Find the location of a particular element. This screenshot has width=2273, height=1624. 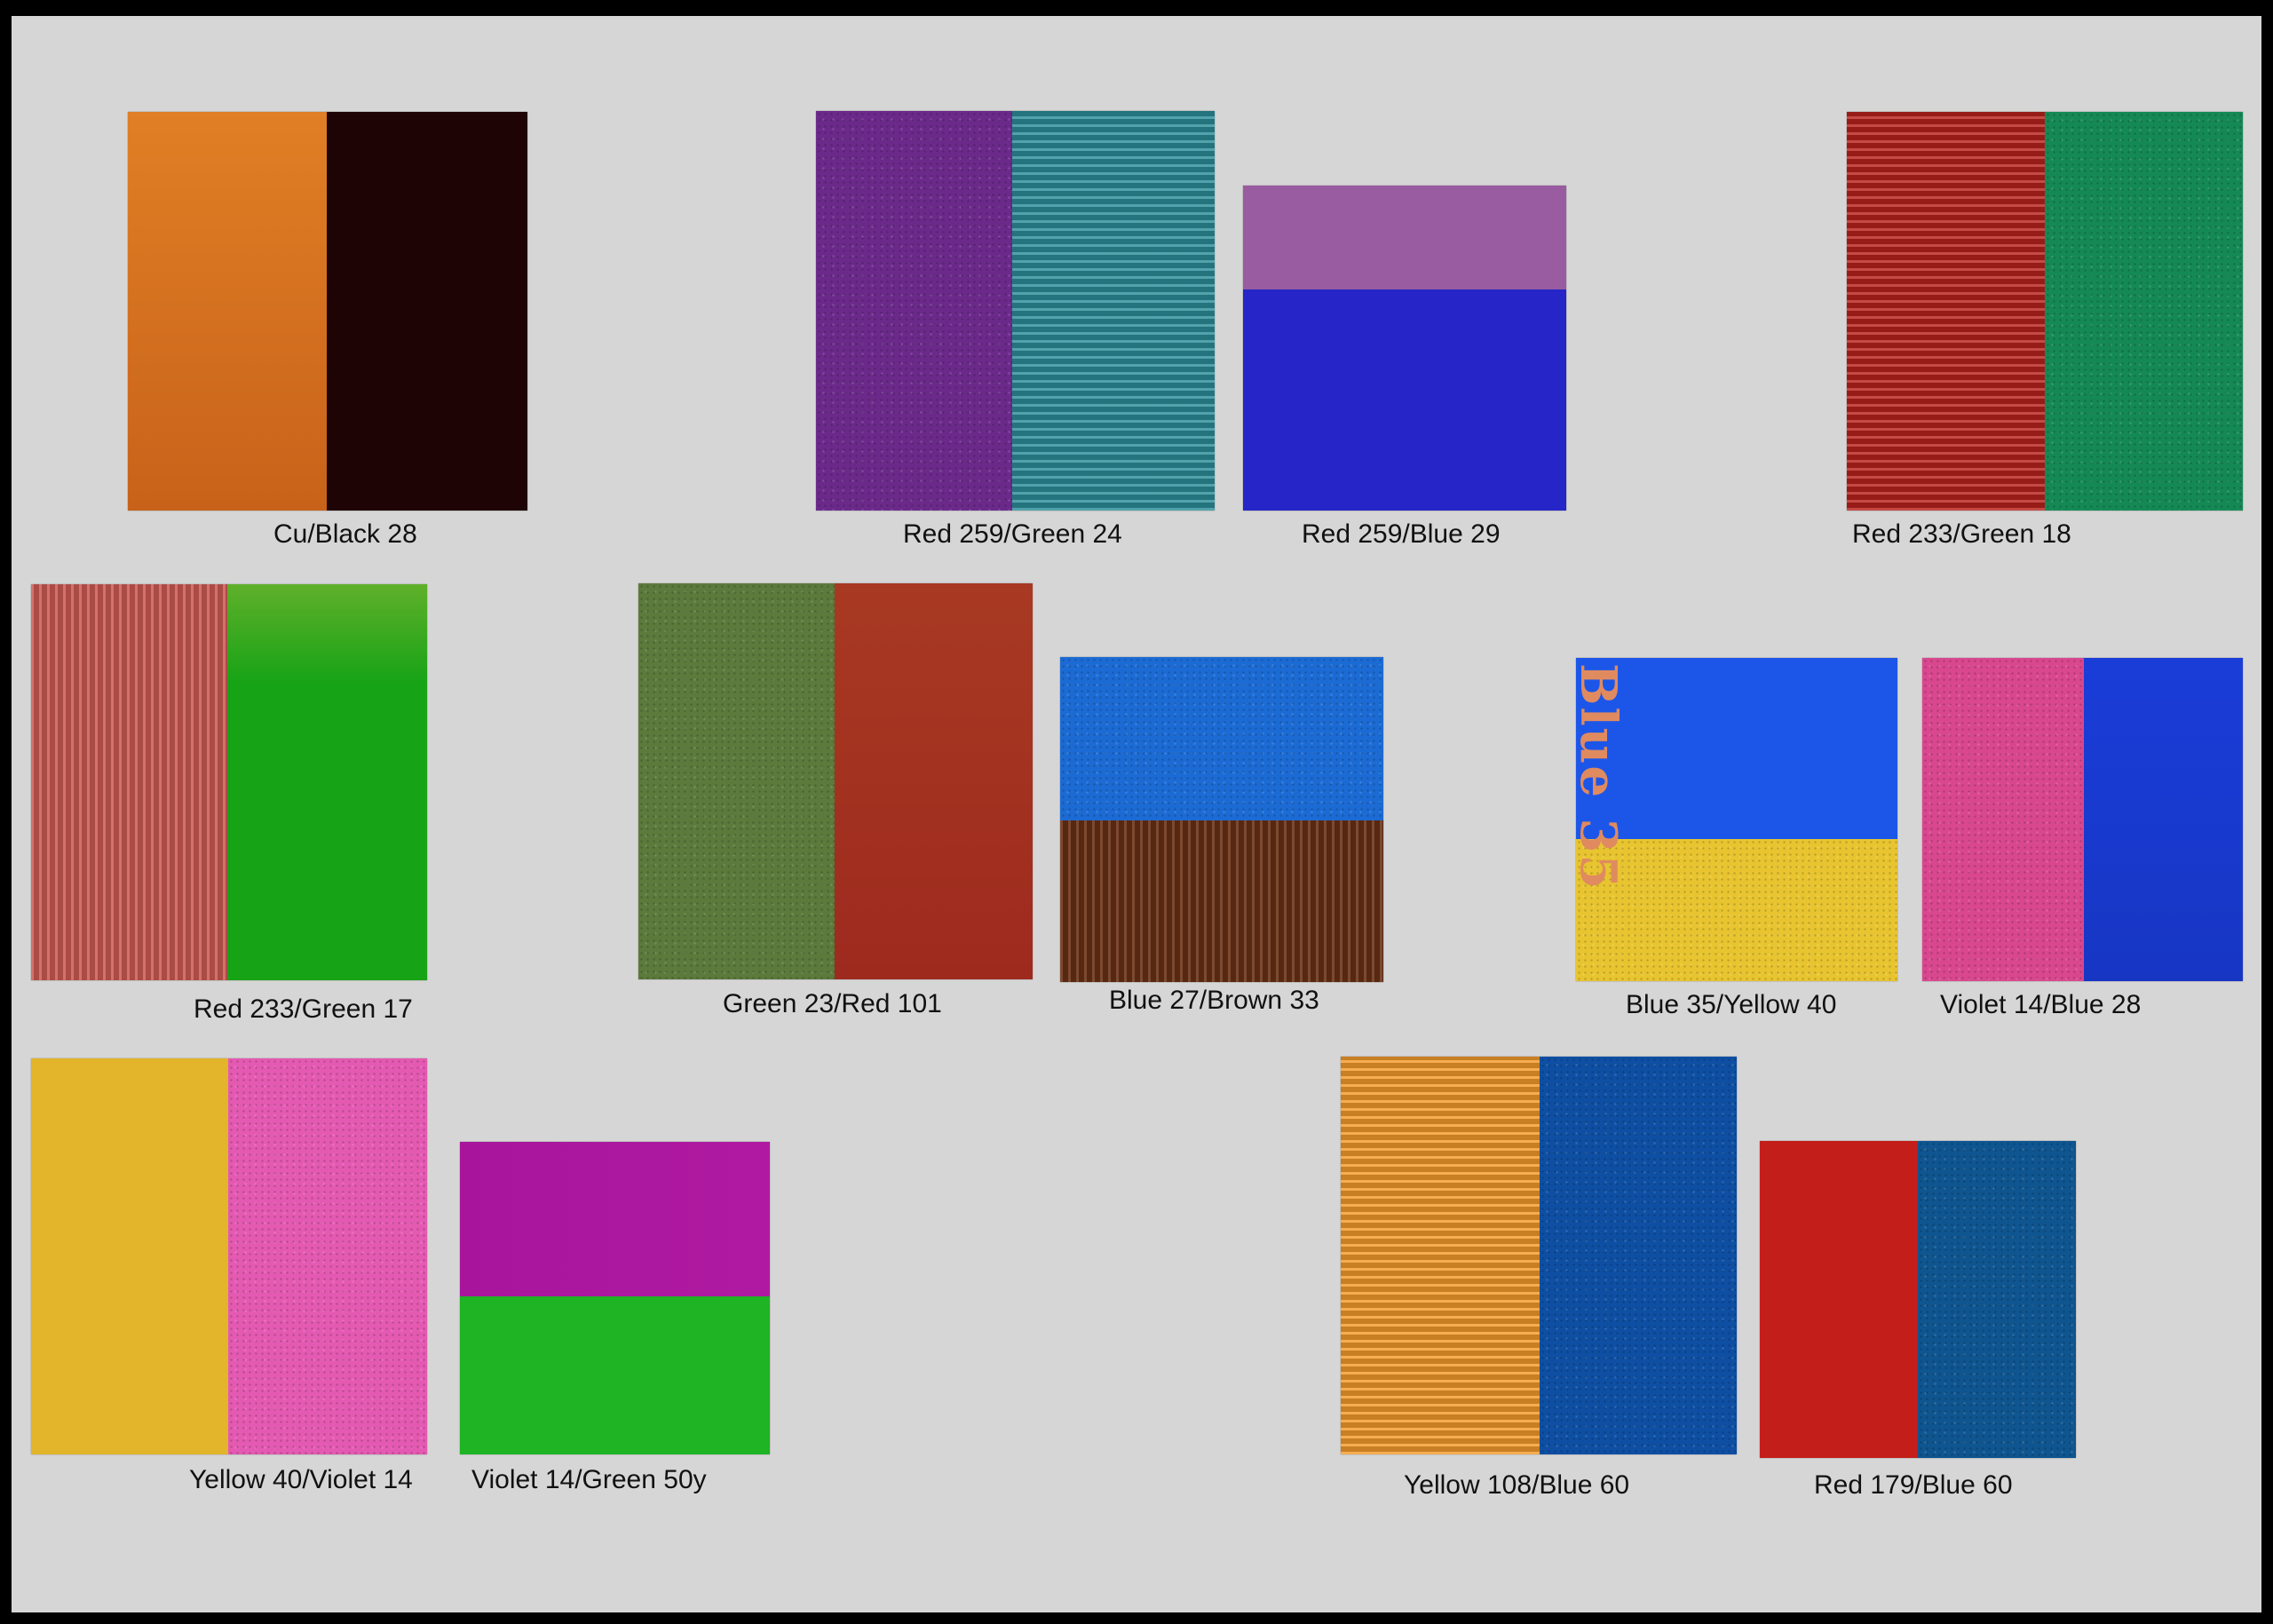

stencil-lettering: Blue 35 is located at coordinates (1602, 777).